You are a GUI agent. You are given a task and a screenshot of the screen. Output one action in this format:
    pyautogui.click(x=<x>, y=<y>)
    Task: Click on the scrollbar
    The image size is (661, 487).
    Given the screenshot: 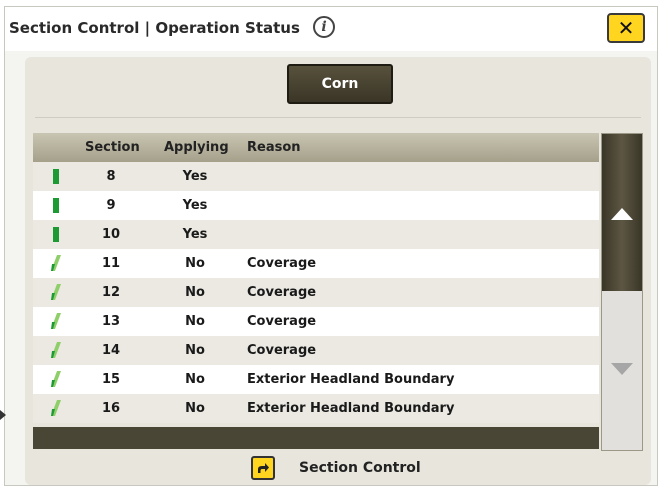 What is the action you would take?
    pyautogui.click(x=622, y=292)
    